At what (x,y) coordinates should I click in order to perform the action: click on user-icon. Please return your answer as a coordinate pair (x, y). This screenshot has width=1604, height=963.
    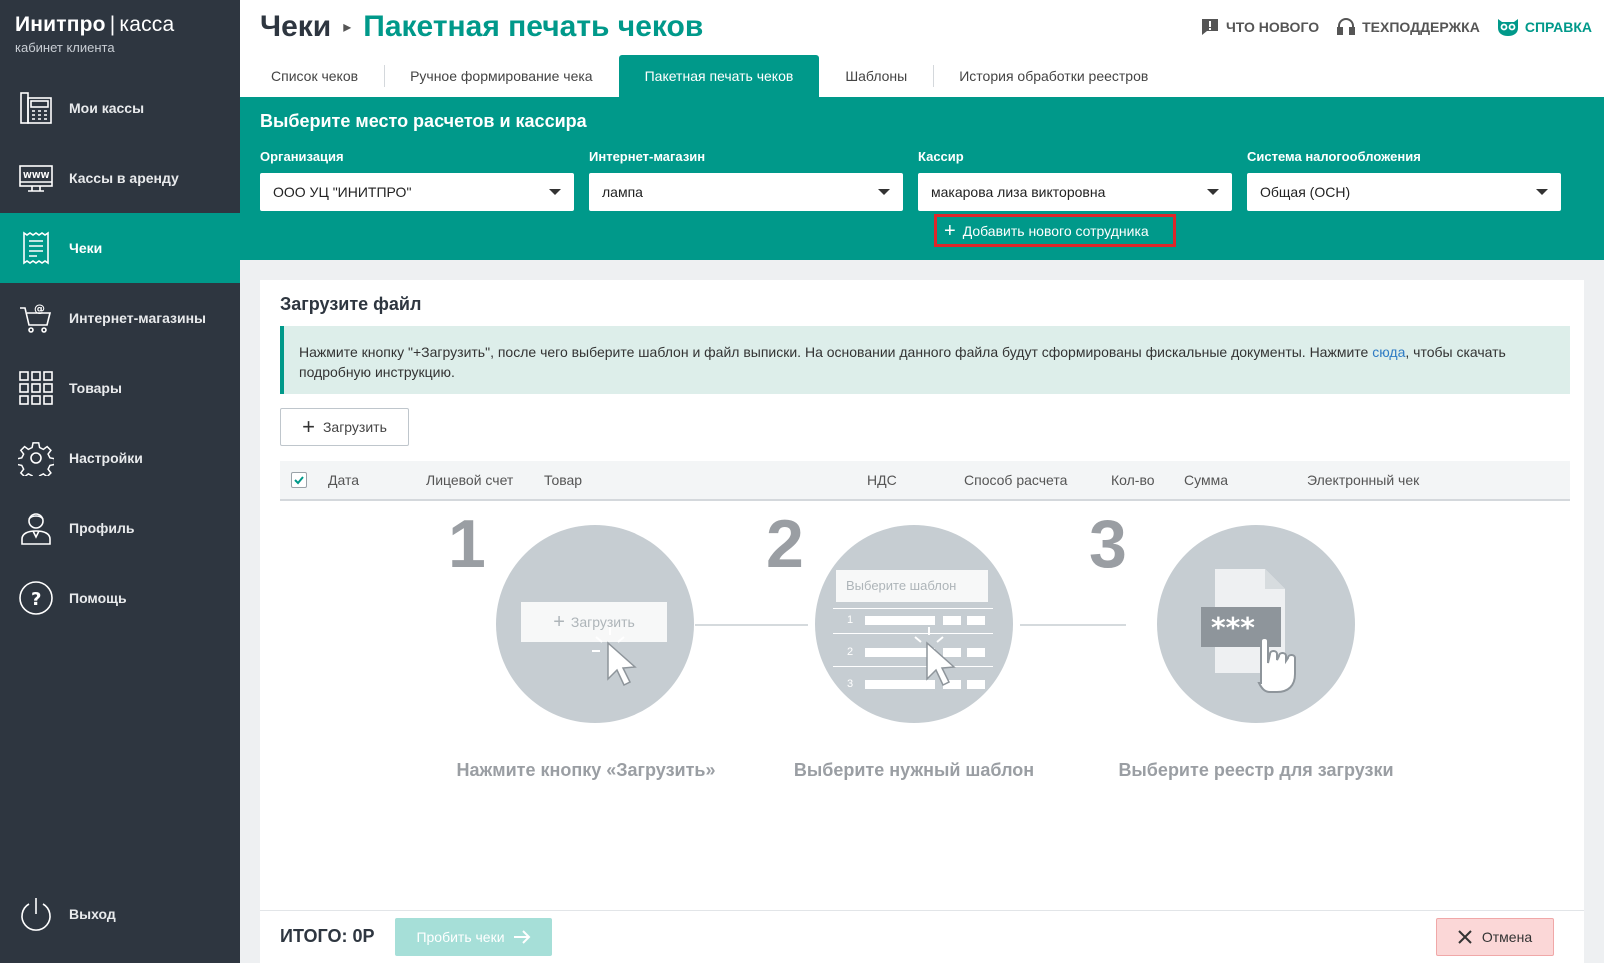
    Looking at the image, I should click on (36, 528).